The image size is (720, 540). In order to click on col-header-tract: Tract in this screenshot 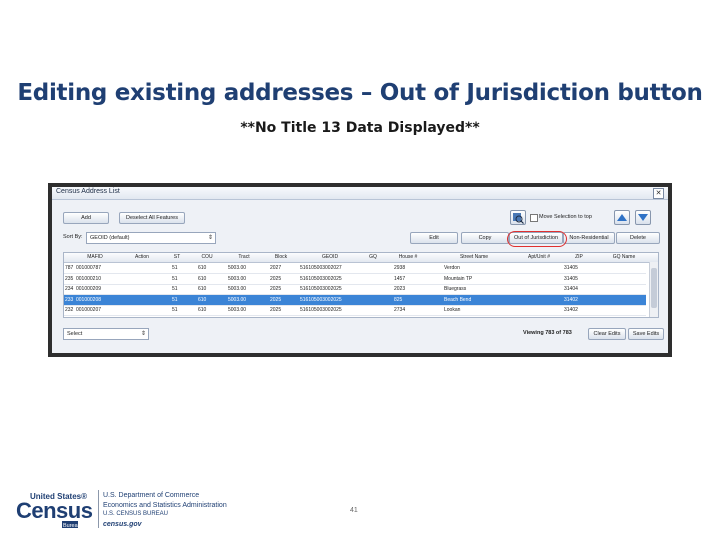, I will do `click(244, 257)`.